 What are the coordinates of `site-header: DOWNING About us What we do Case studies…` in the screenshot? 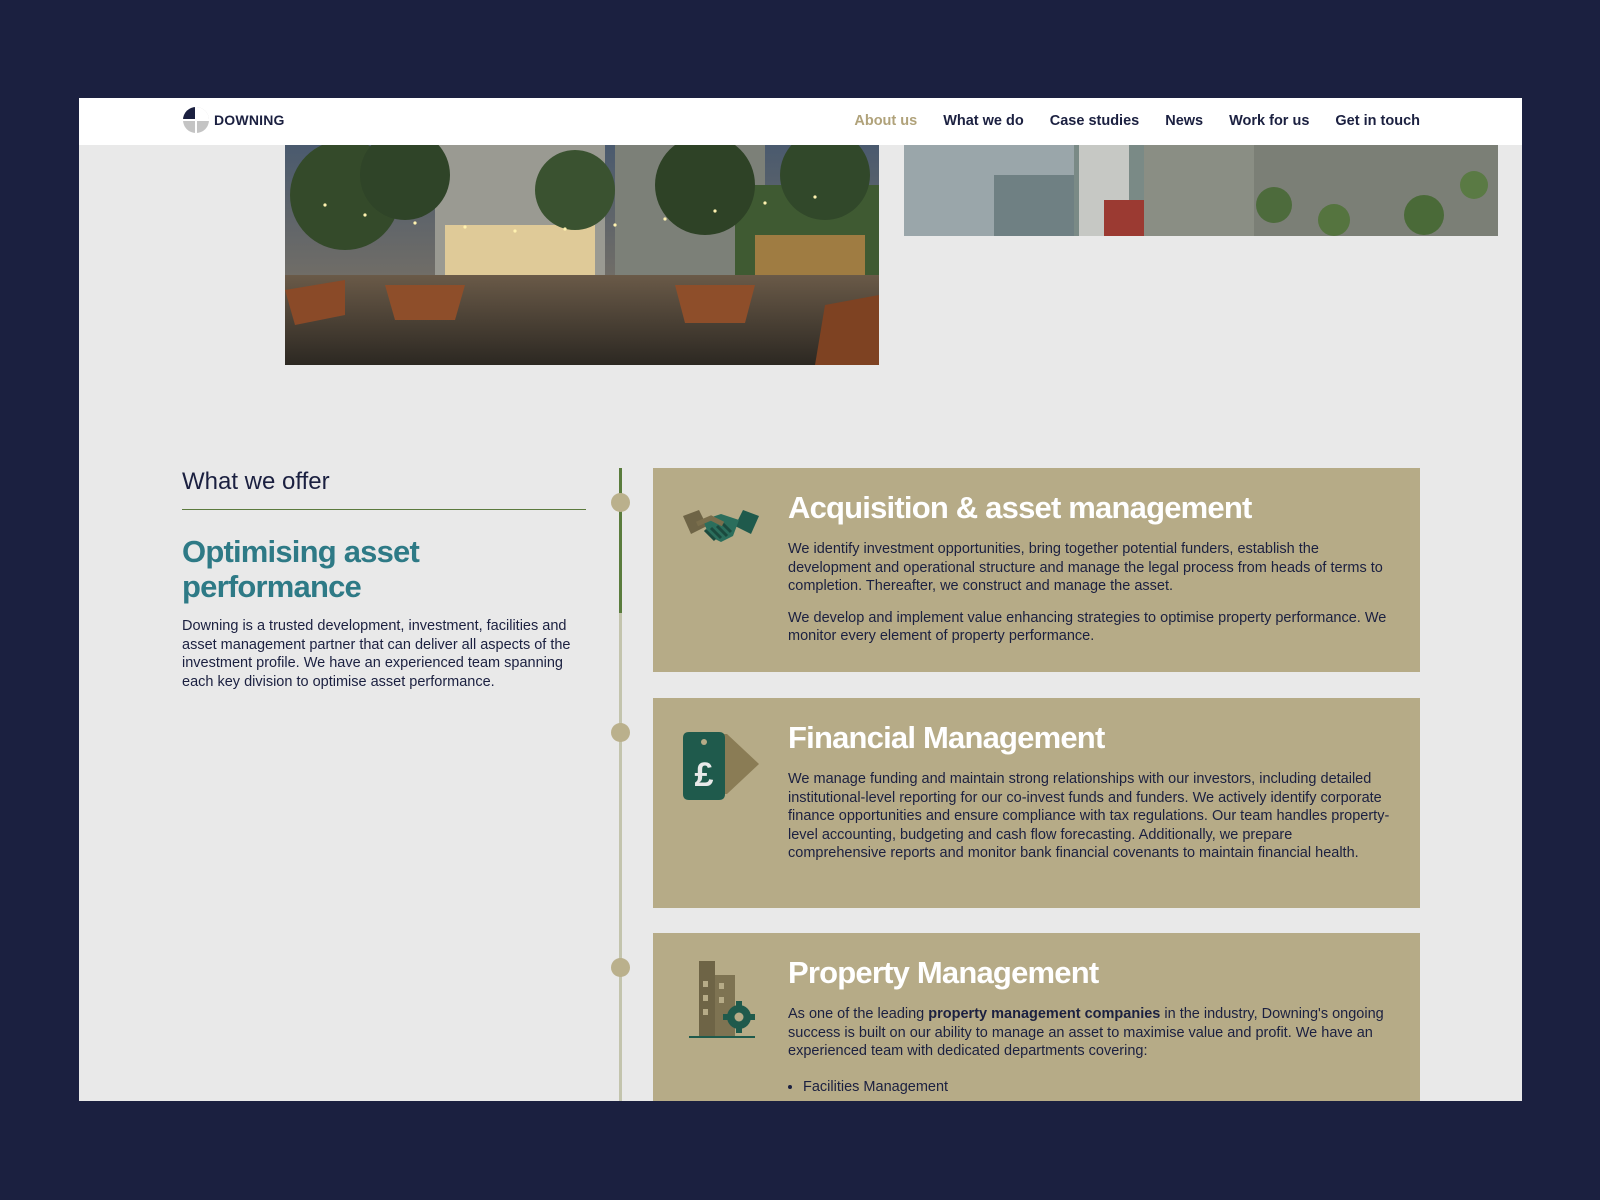 It's located at (800, 121).